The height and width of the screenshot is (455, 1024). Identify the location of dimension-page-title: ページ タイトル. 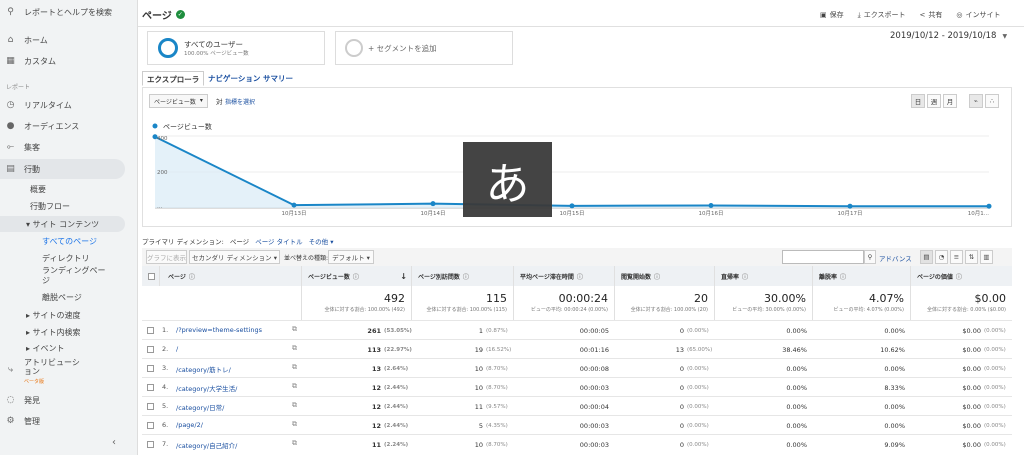
(278, 241).